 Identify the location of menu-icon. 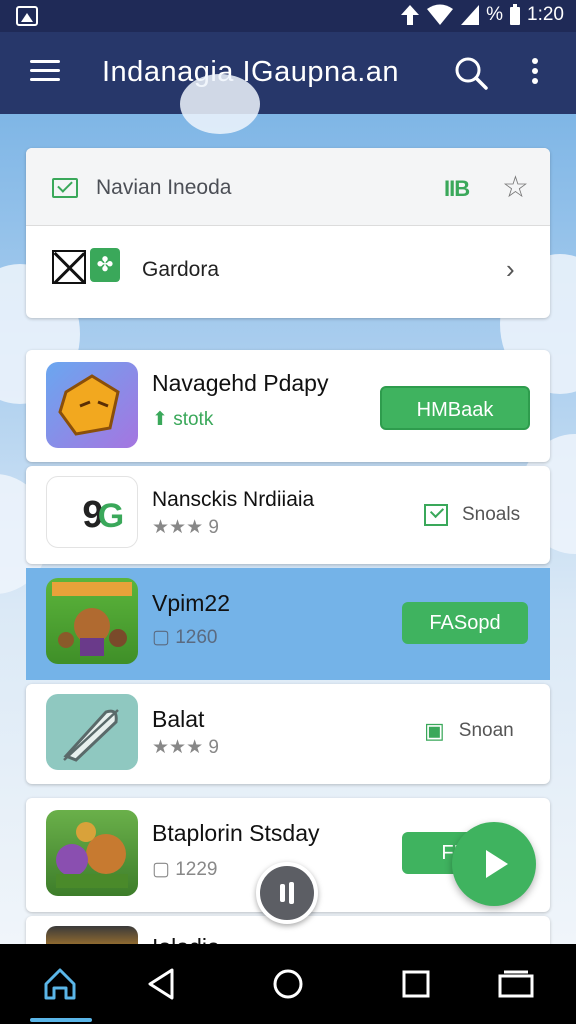
(45, 72).